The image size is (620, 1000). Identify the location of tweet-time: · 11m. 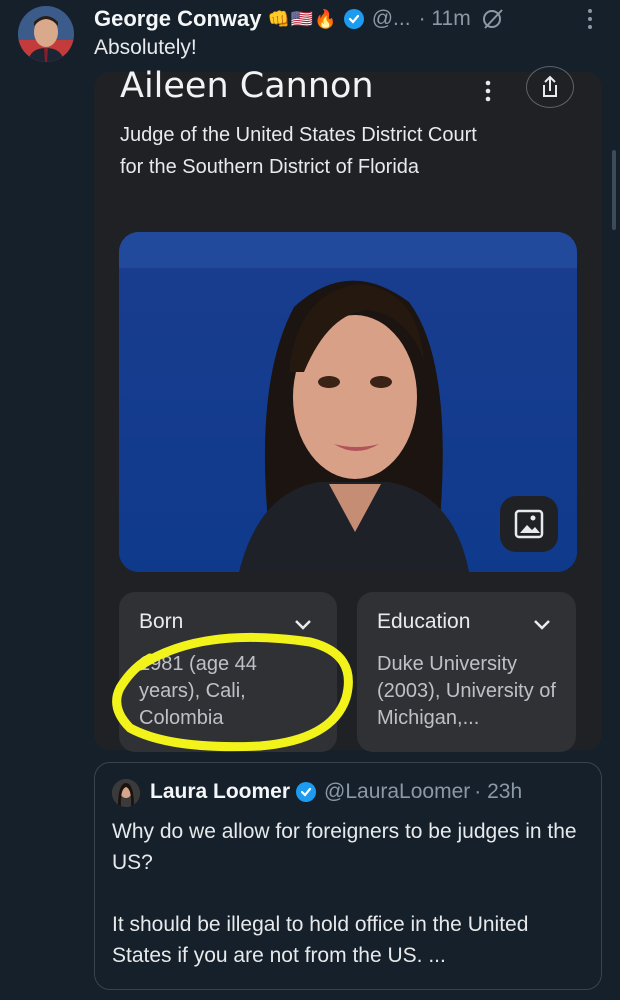
(445, 19).